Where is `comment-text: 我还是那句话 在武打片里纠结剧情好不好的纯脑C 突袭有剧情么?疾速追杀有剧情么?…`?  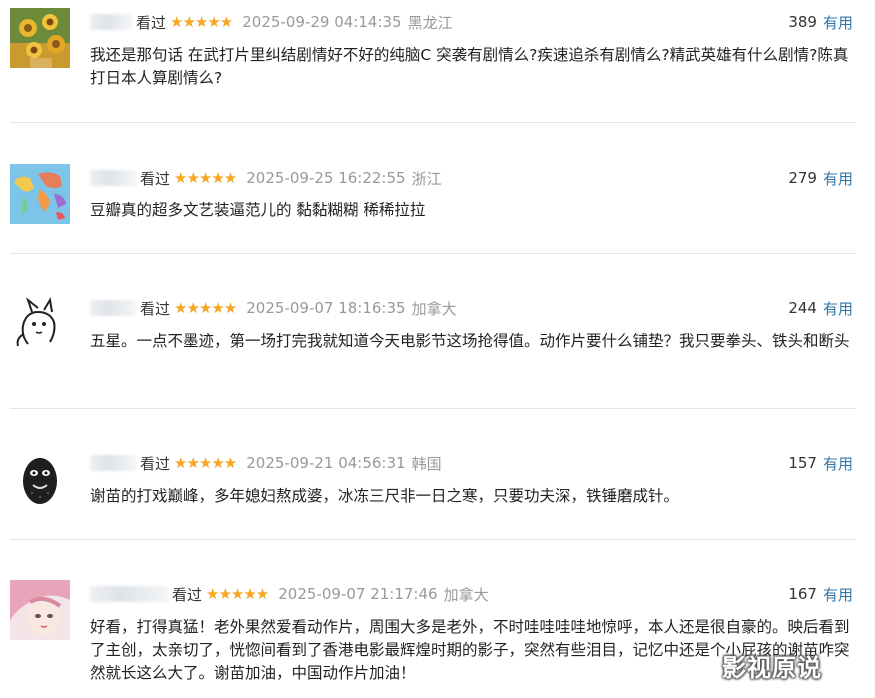 comment-text: 我还是那句话 在武打片里纠结剧情好不好的纯脑C 突袭有剧情么?疾速追杀有剧情么?… is located at coordinates (469, 66).